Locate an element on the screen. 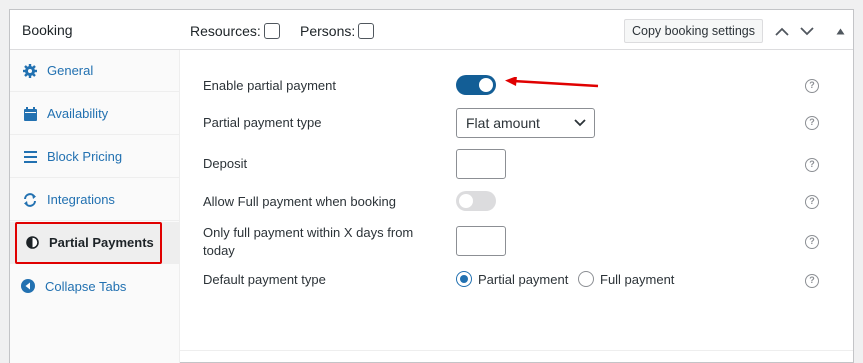 This screenshot has width=863, height=363. tab-collapse-label: Collapse Tabs is located at coordinates (86, 286).